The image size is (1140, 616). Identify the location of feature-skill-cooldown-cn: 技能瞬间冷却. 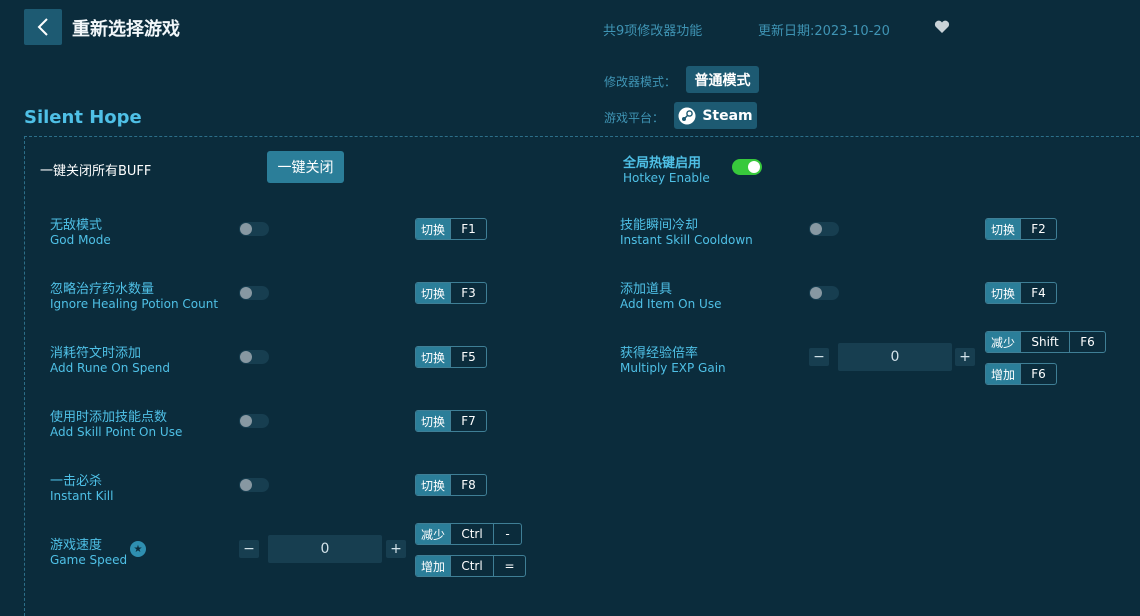
(659, 225).